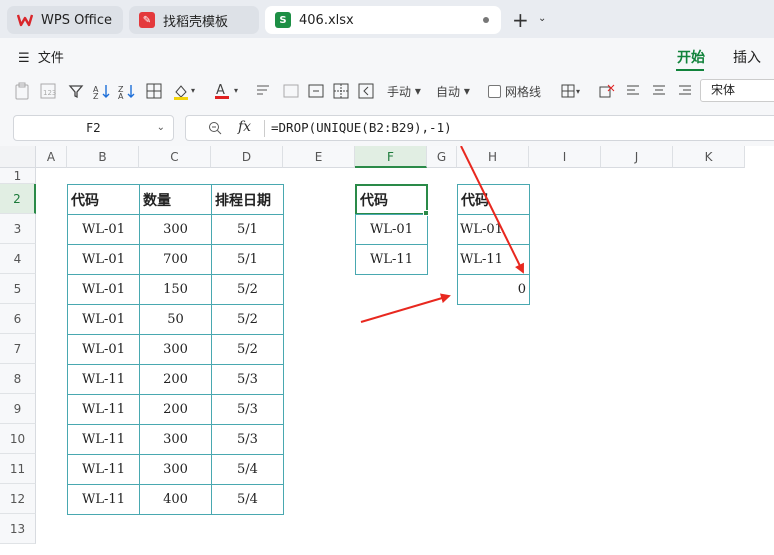 The width and height of the screenshot is (774, 555). What do you see at coordinates (283, 20) in the screenshot?
I see `spreadsheet-icon: S` at bounding box center [283, 20].